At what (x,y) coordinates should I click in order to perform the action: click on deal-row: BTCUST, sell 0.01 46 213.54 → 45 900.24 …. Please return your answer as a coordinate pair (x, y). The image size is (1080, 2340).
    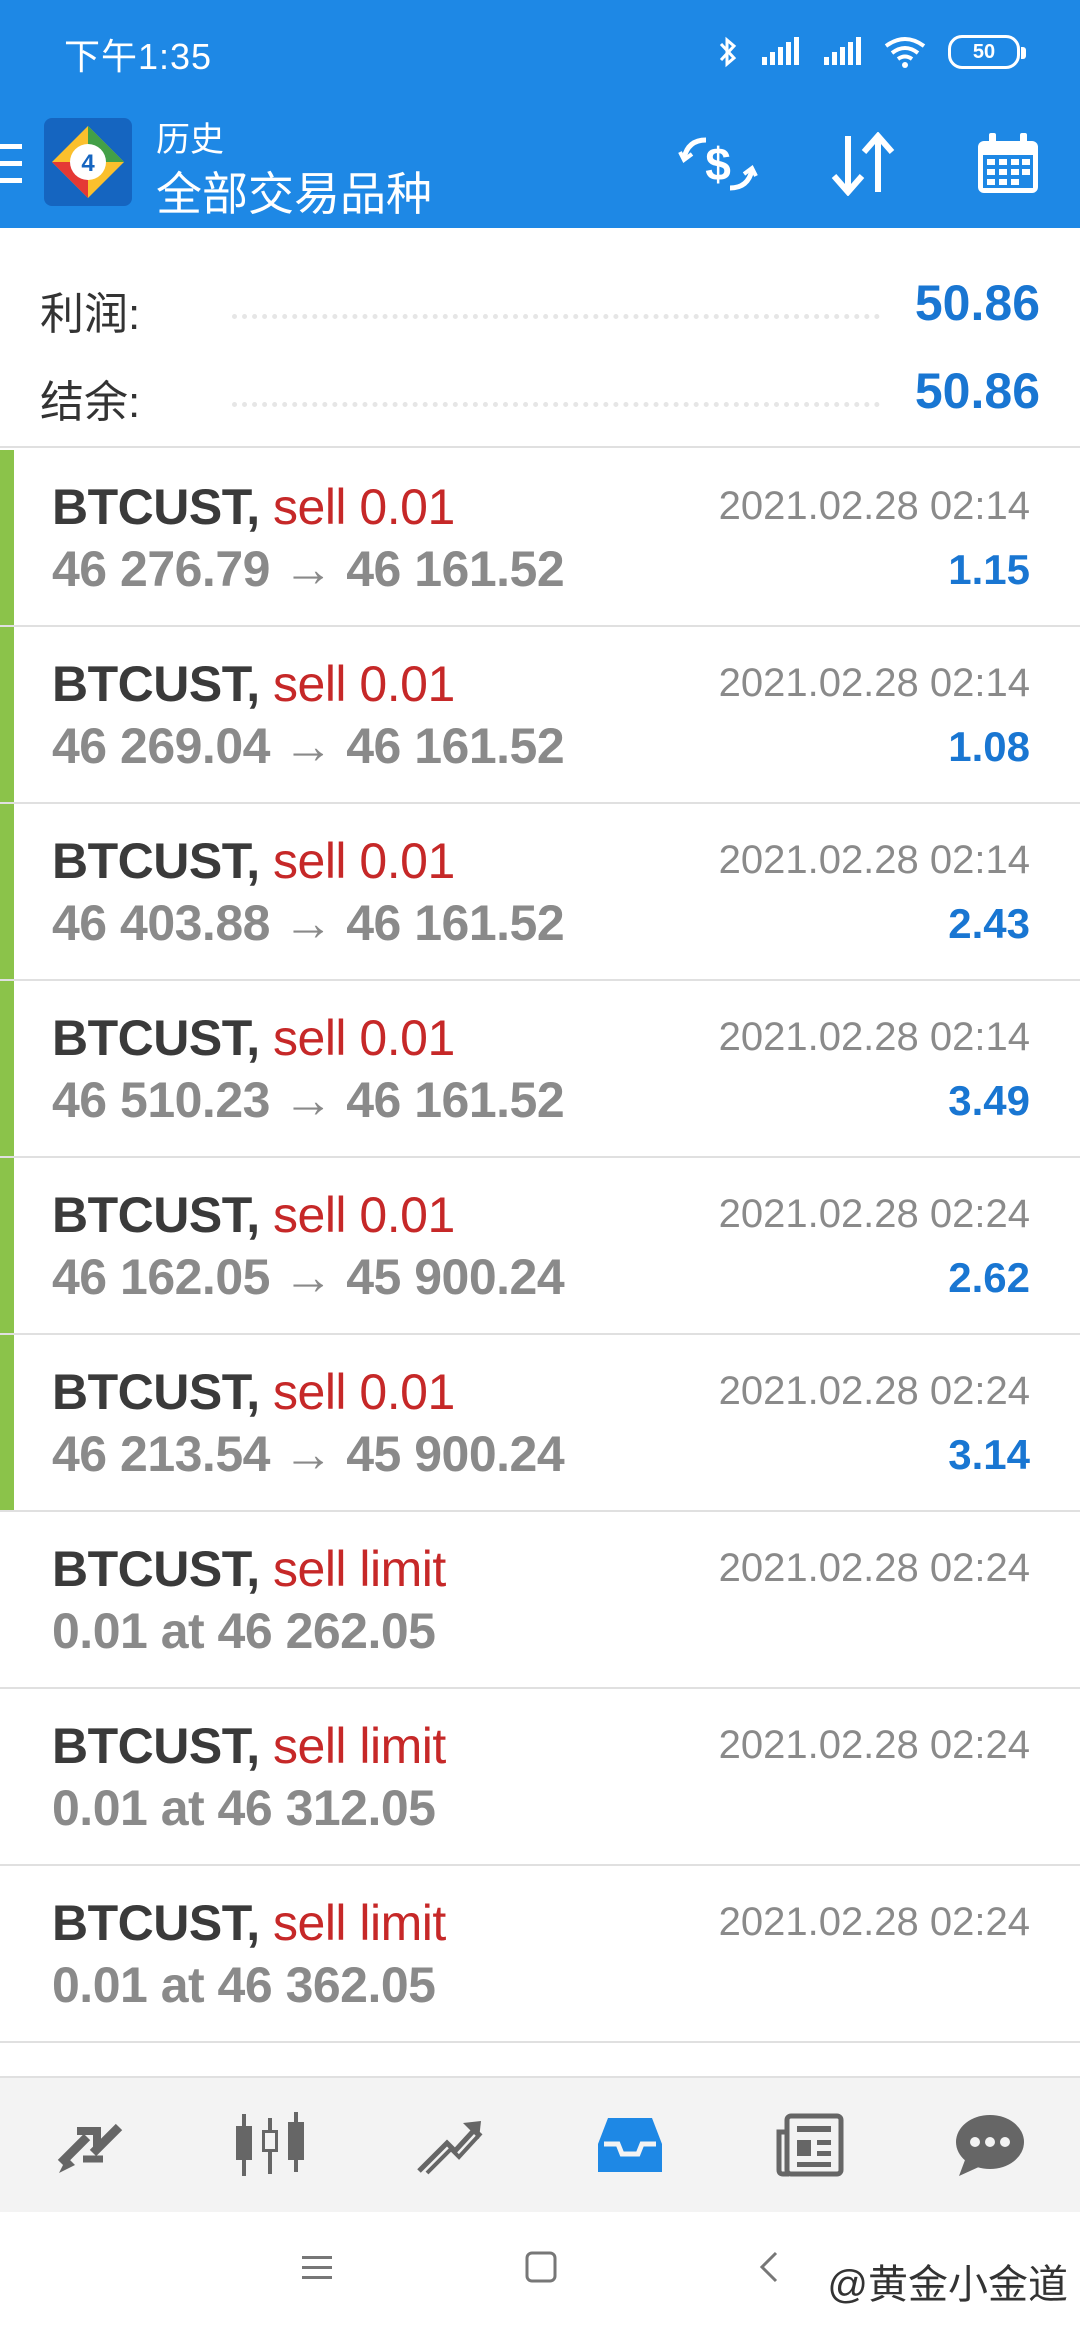
    Looking at the image, I should click on (540, 1423).